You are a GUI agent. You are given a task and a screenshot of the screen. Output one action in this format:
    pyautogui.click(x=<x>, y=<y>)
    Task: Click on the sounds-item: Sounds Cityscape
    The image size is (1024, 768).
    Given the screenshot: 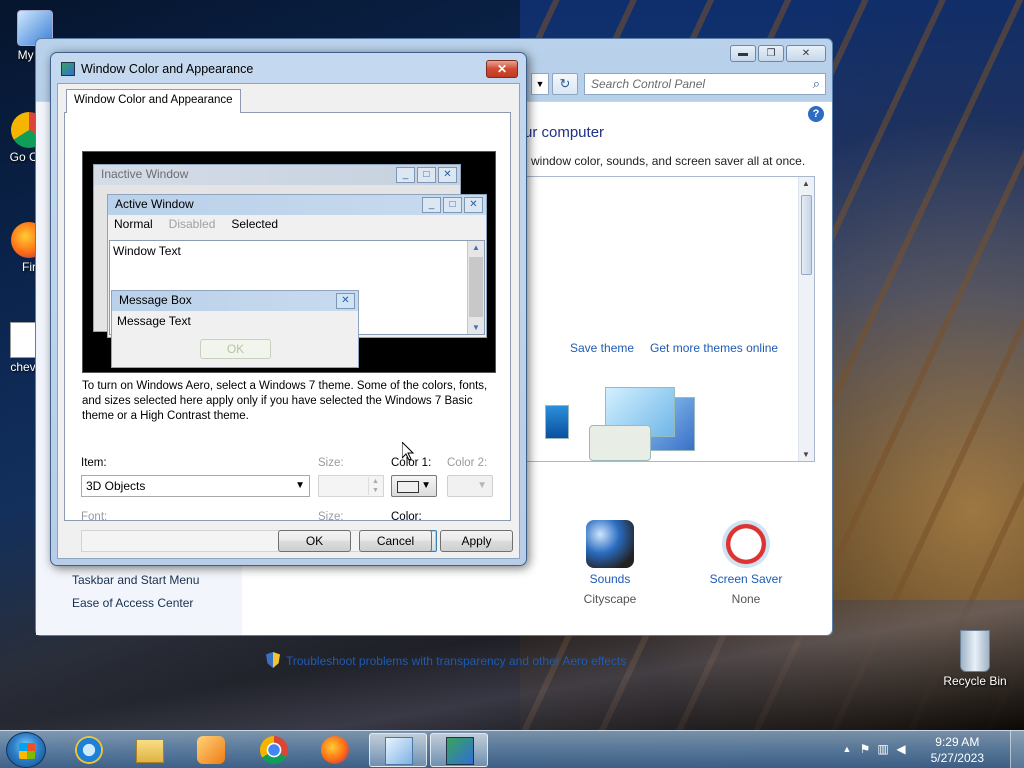 What is the action you would take?
    pyautogui.click(x=610, y=563)
    